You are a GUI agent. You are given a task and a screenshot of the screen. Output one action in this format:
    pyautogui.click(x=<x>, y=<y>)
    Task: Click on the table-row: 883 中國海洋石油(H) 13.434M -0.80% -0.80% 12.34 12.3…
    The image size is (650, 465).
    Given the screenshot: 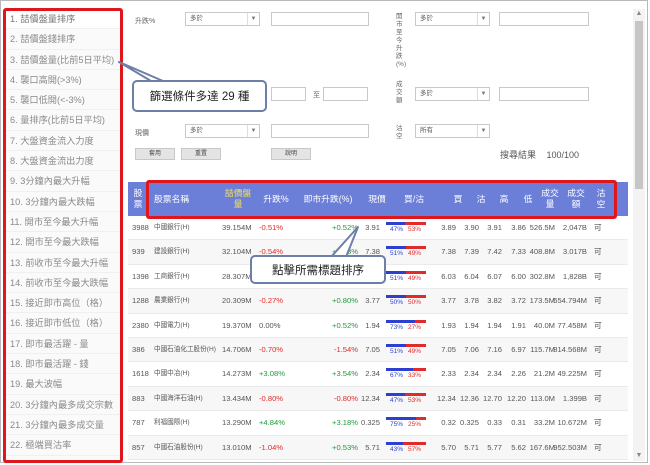 What is the action you would take?
    pyautogui.click(x=378, y=399)
    